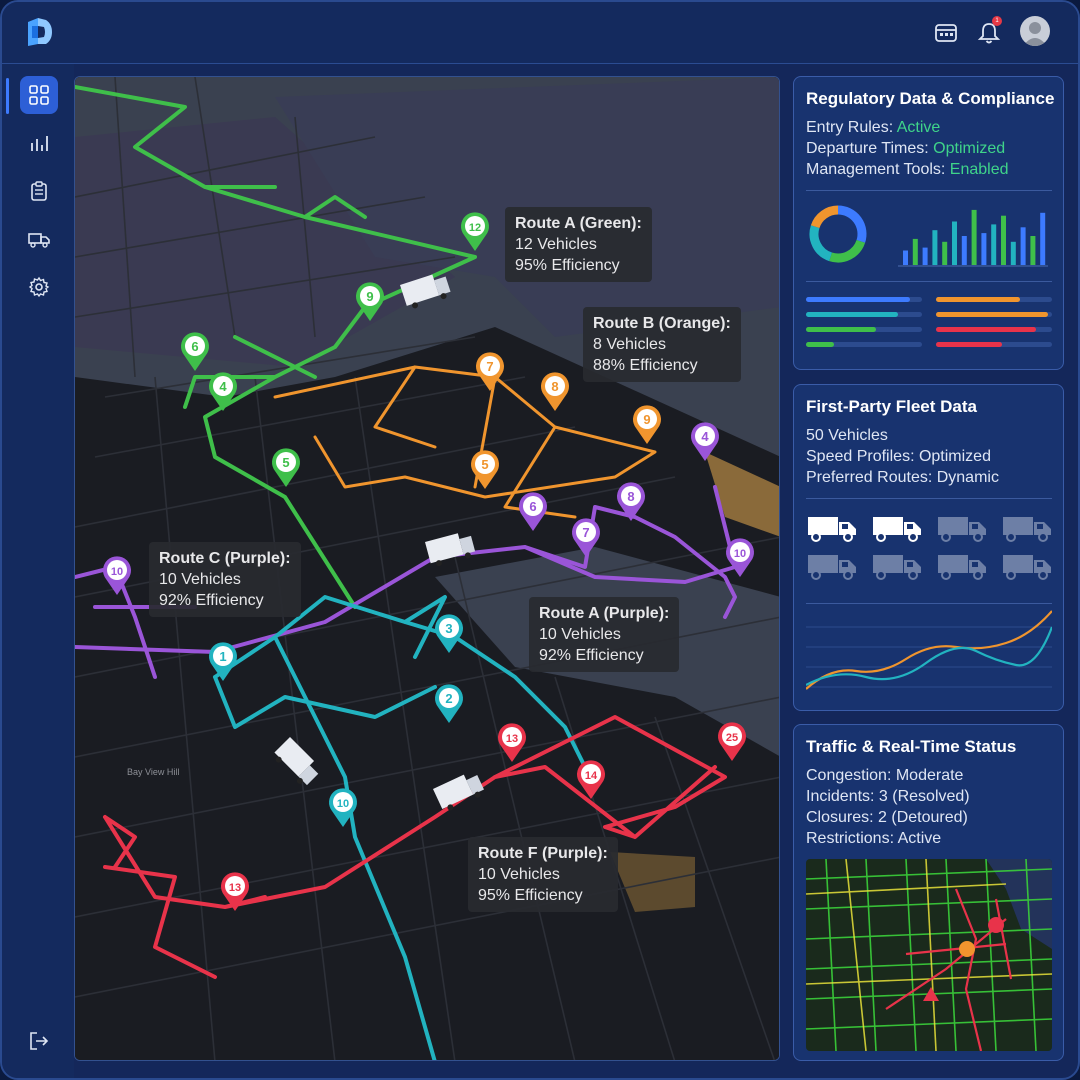 The width and height of the screenshot is (1080, 1080). What do you see at coordinates (851, 127) in the screenshot?
I see `row-label: Entry Rules:` at bounding box center [851, 127].